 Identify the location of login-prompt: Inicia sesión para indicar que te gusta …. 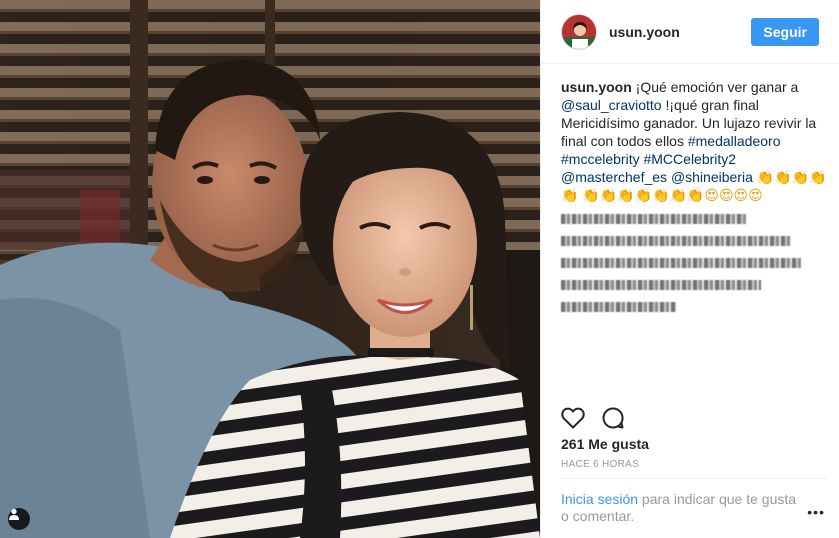
(683, 508).